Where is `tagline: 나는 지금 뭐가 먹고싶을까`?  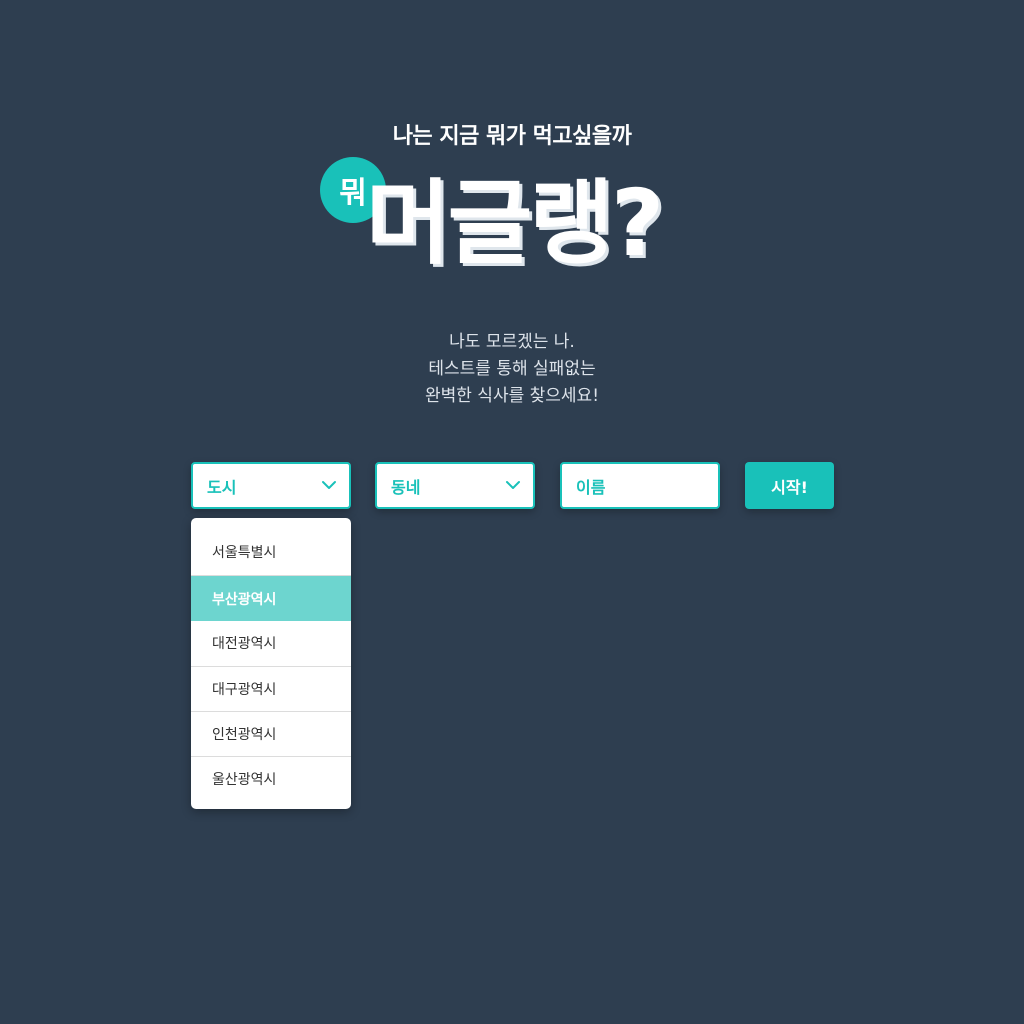 tagline: 나는 지금 뭐가 먹고싶을까 is located at coordinates (512, 136).